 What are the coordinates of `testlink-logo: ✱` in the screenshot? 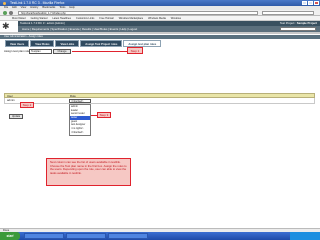 It's located at (9, 26).